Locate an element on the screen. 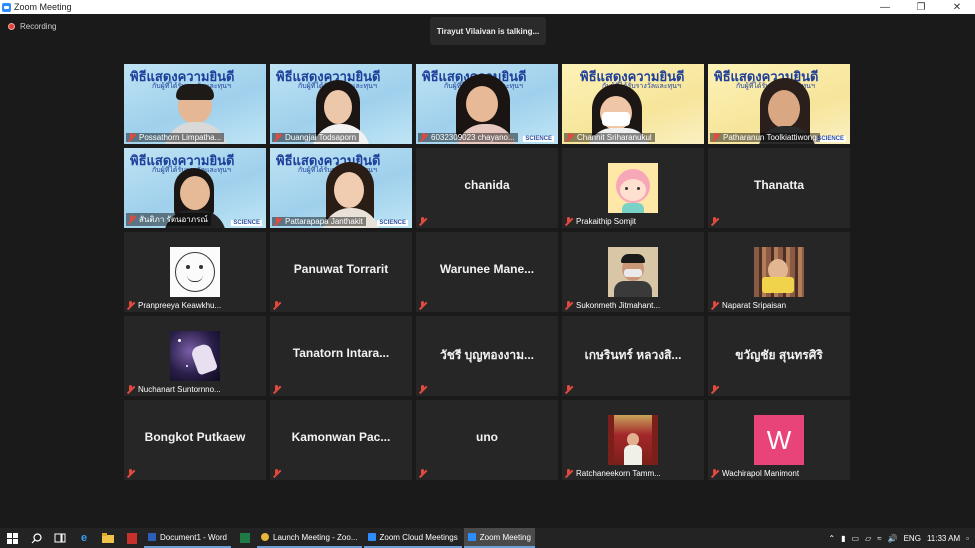 Image resolution: width=975 pixels, height=548 pixels. participant-tile: Thanatta is located at coordinates (779, 188).